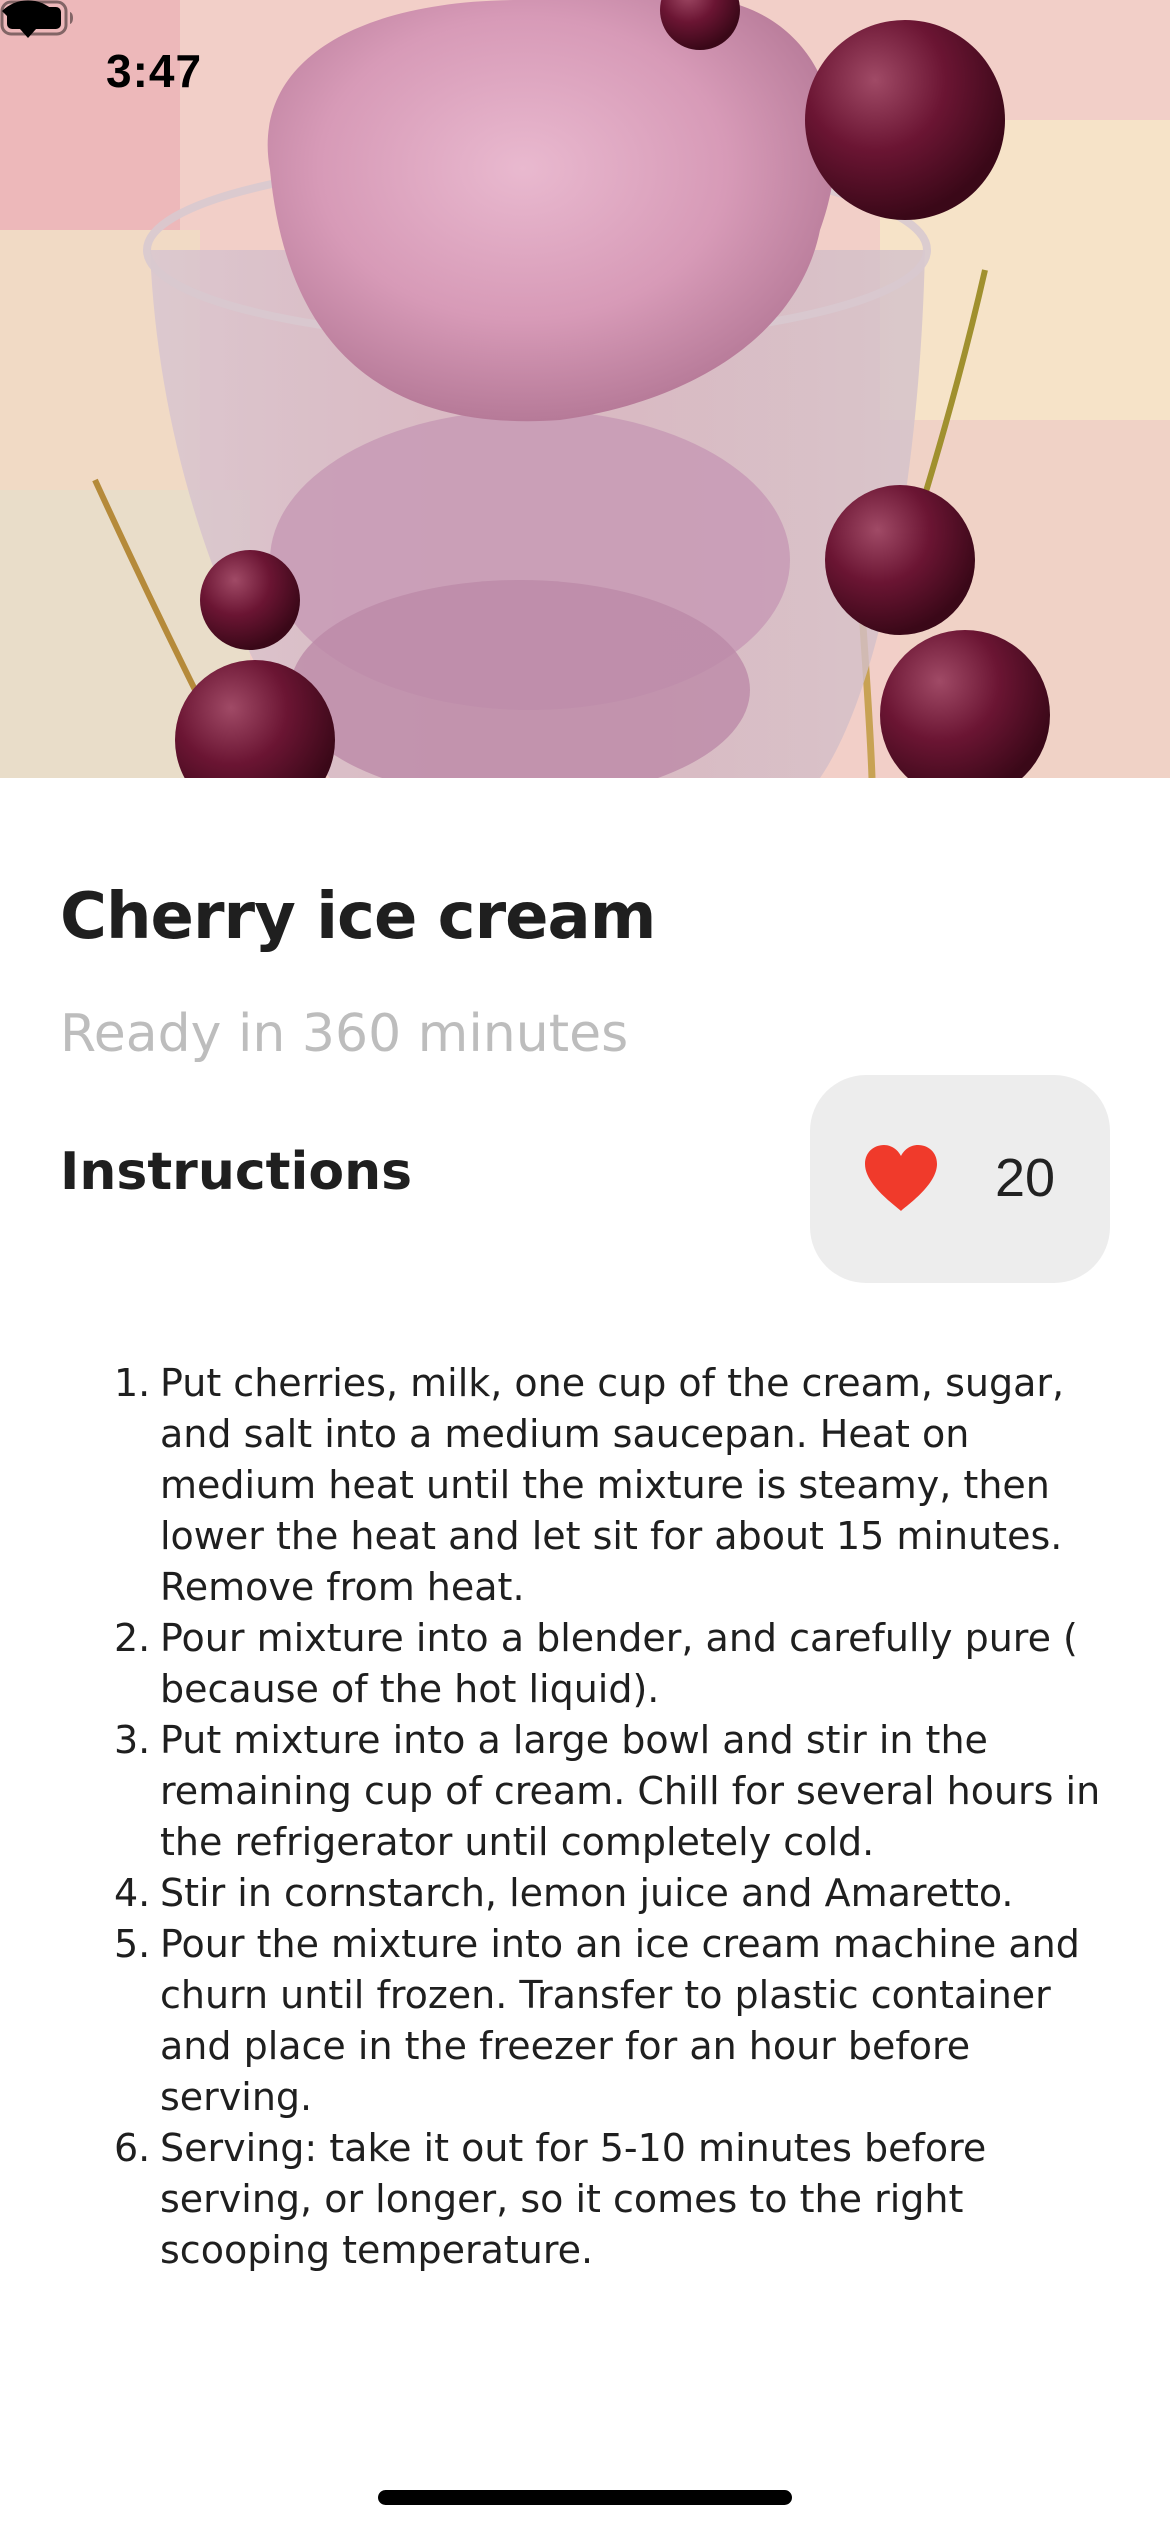 Image resolution: width=1170 pixels, height=2532 pixels. What do you see at coordinates (132, 1740) in the screenshot?
I see `step-number: 3.` at bounding box center [132, 1740].